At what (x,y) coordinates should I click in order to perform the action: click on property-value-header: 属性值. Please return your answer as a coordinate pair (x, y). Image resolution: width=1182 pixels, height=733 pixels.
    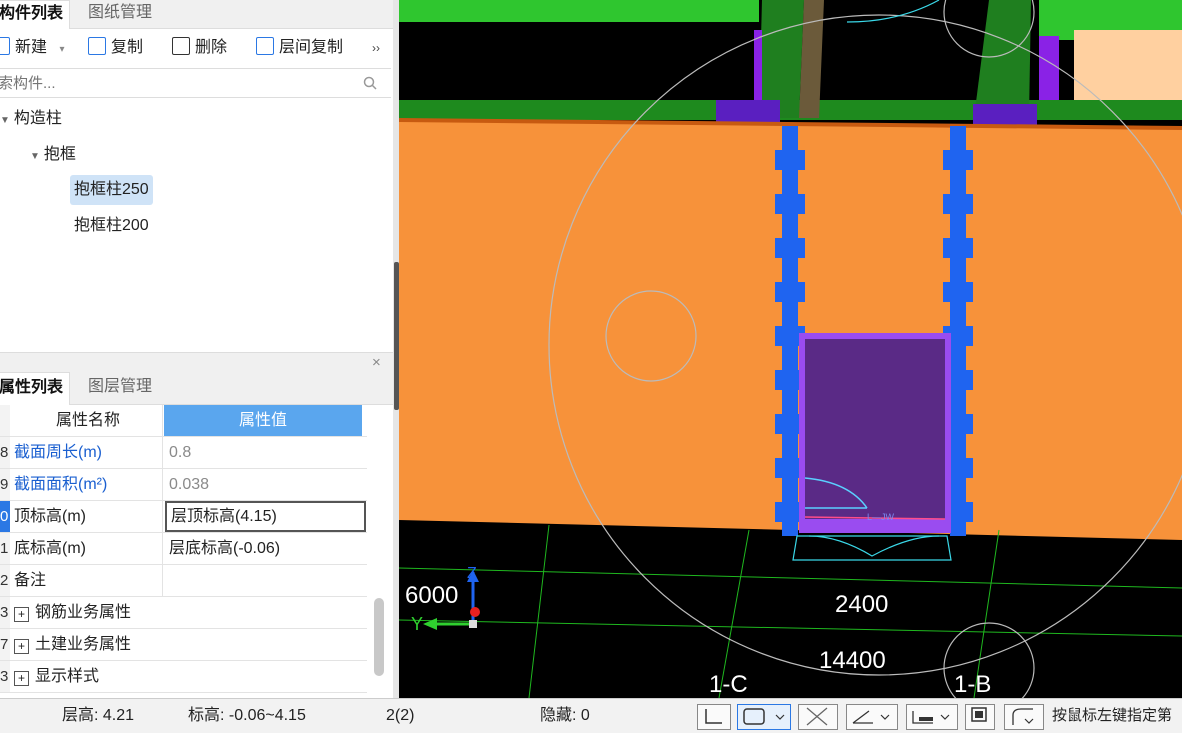
    Looking at the image, I should click on (263, 420).